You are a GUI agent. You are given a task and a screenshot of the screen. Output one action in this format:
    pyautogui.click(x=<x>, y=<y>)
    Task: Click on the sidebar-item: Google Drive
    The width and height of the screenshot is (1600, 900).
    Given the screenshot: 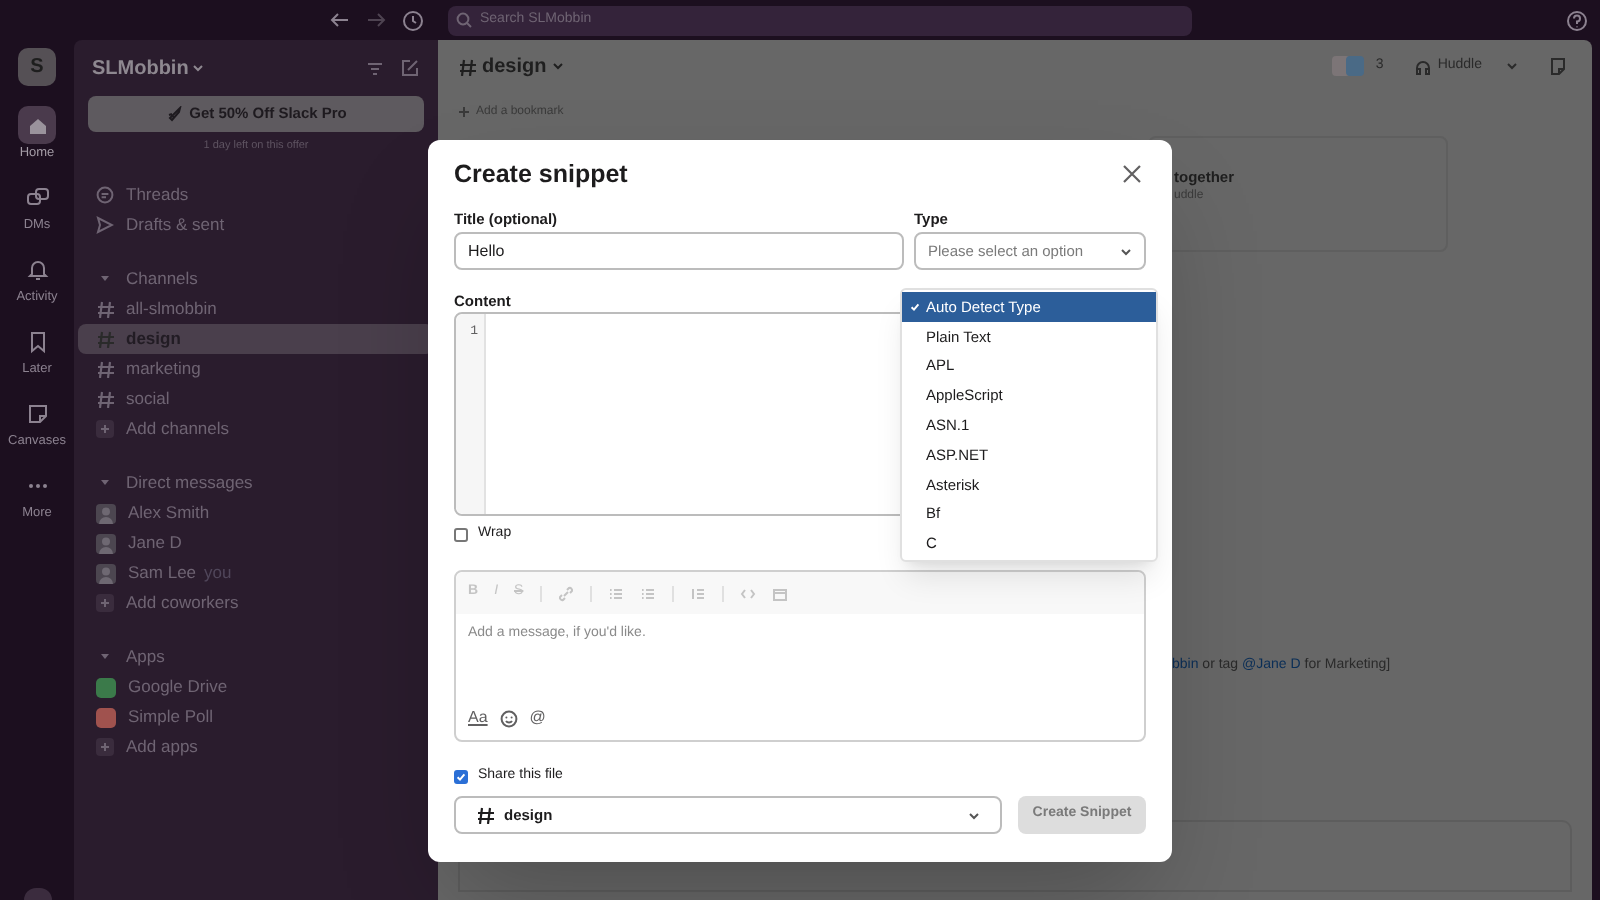 What is the action you would take?
    pyautogui.click(x=178, y=687)
    